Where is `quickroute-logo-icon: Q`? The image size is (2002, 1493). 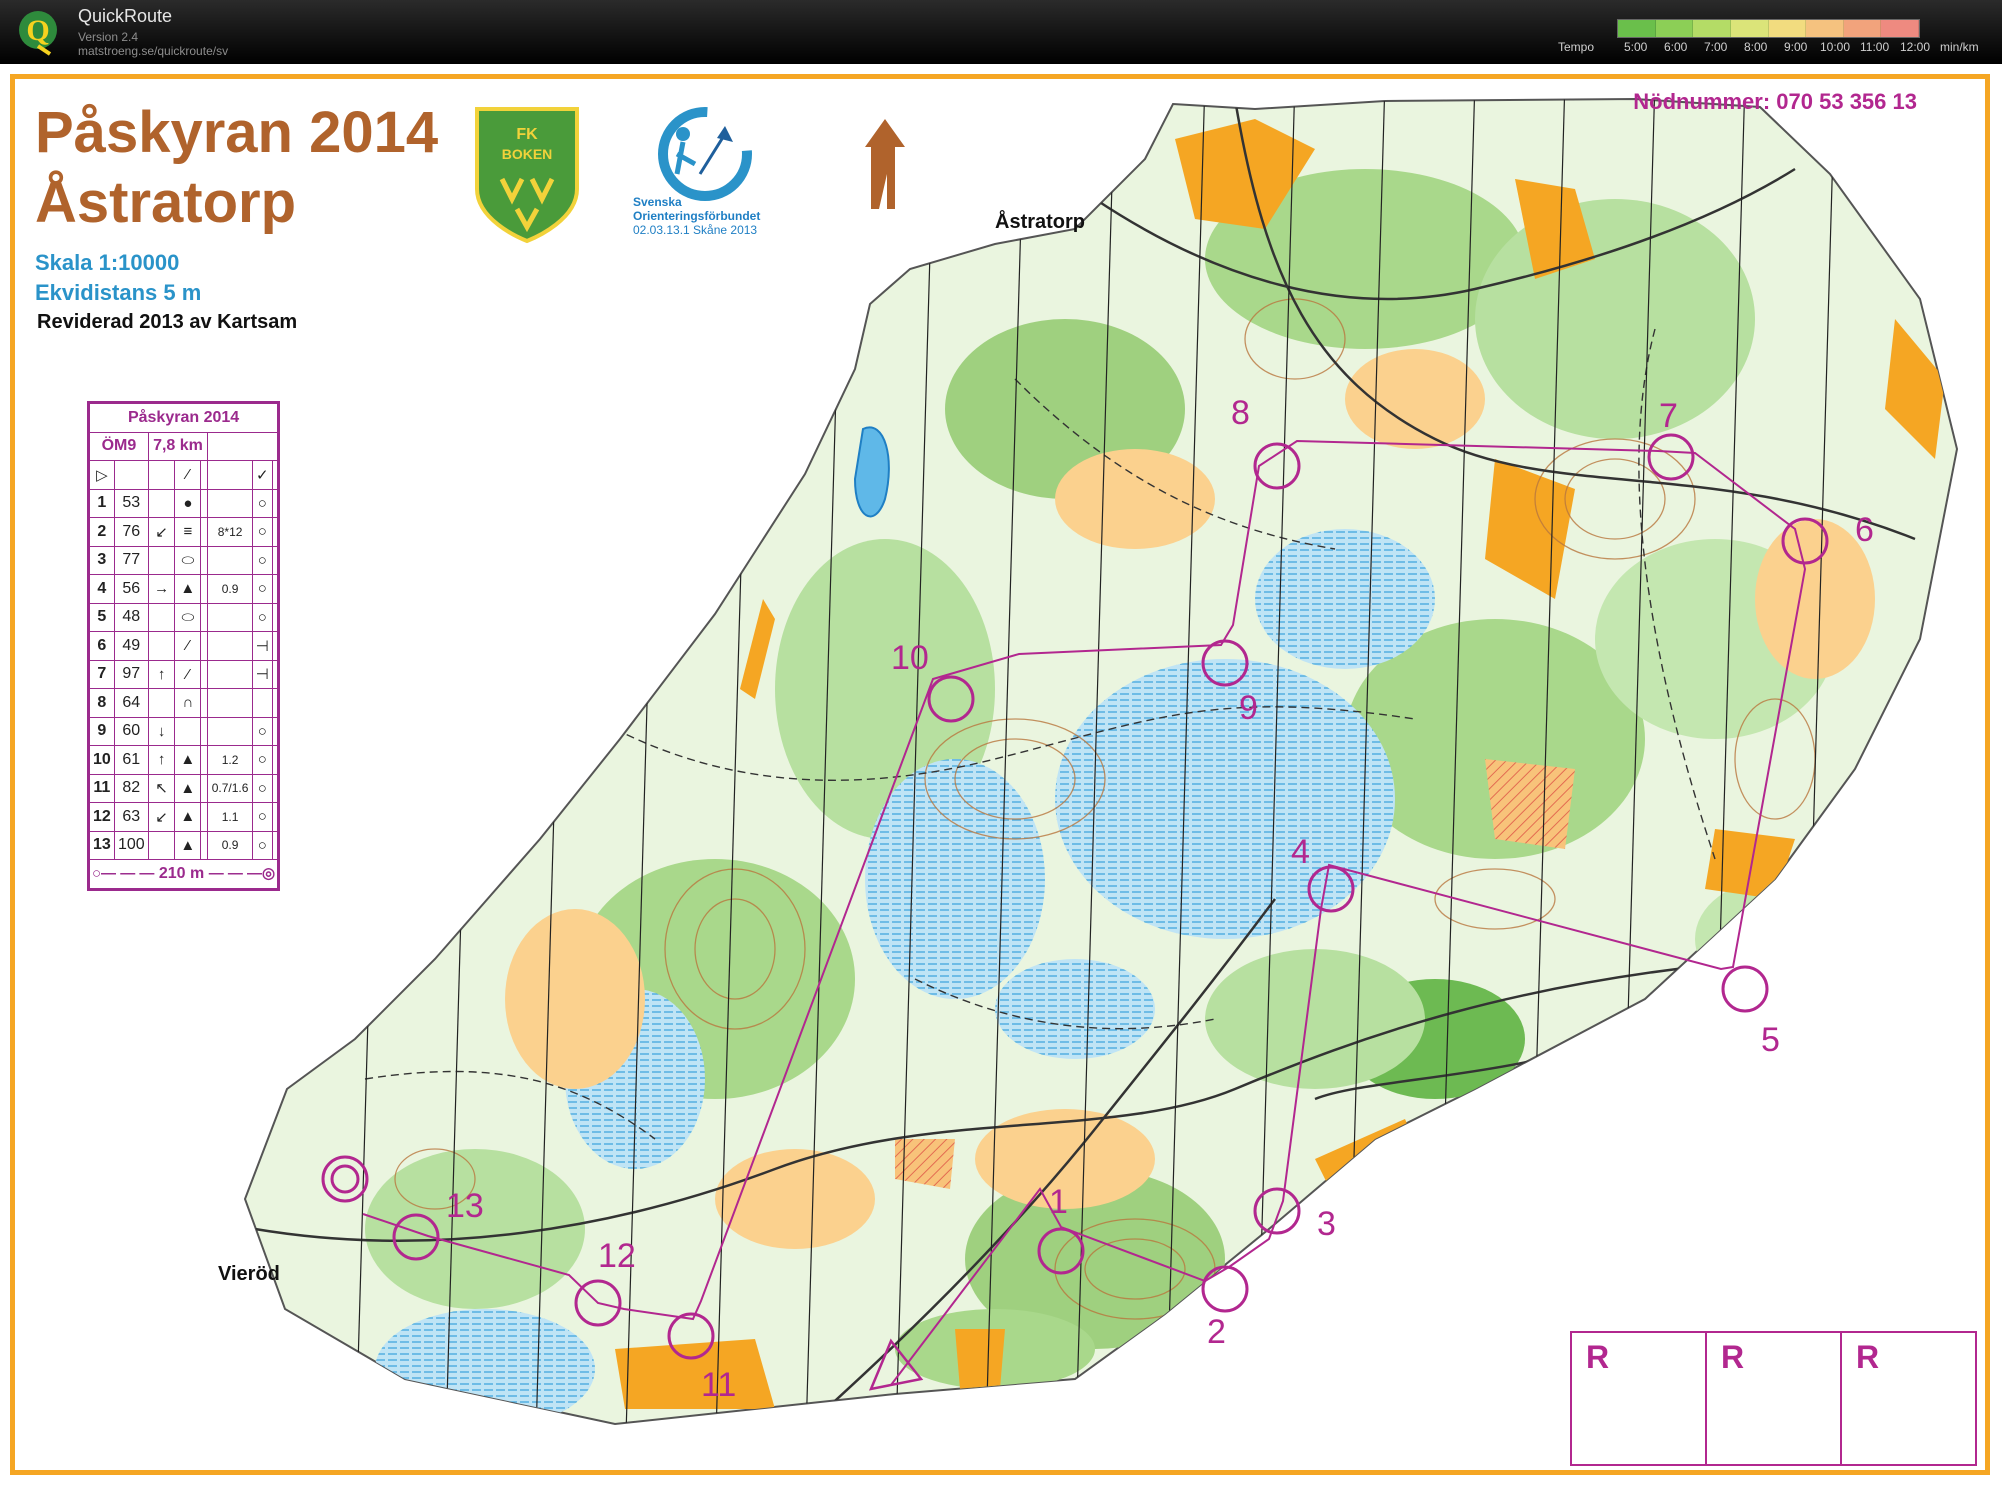
quickroute-logo-icon: Q is located at coordinates (38, 33).